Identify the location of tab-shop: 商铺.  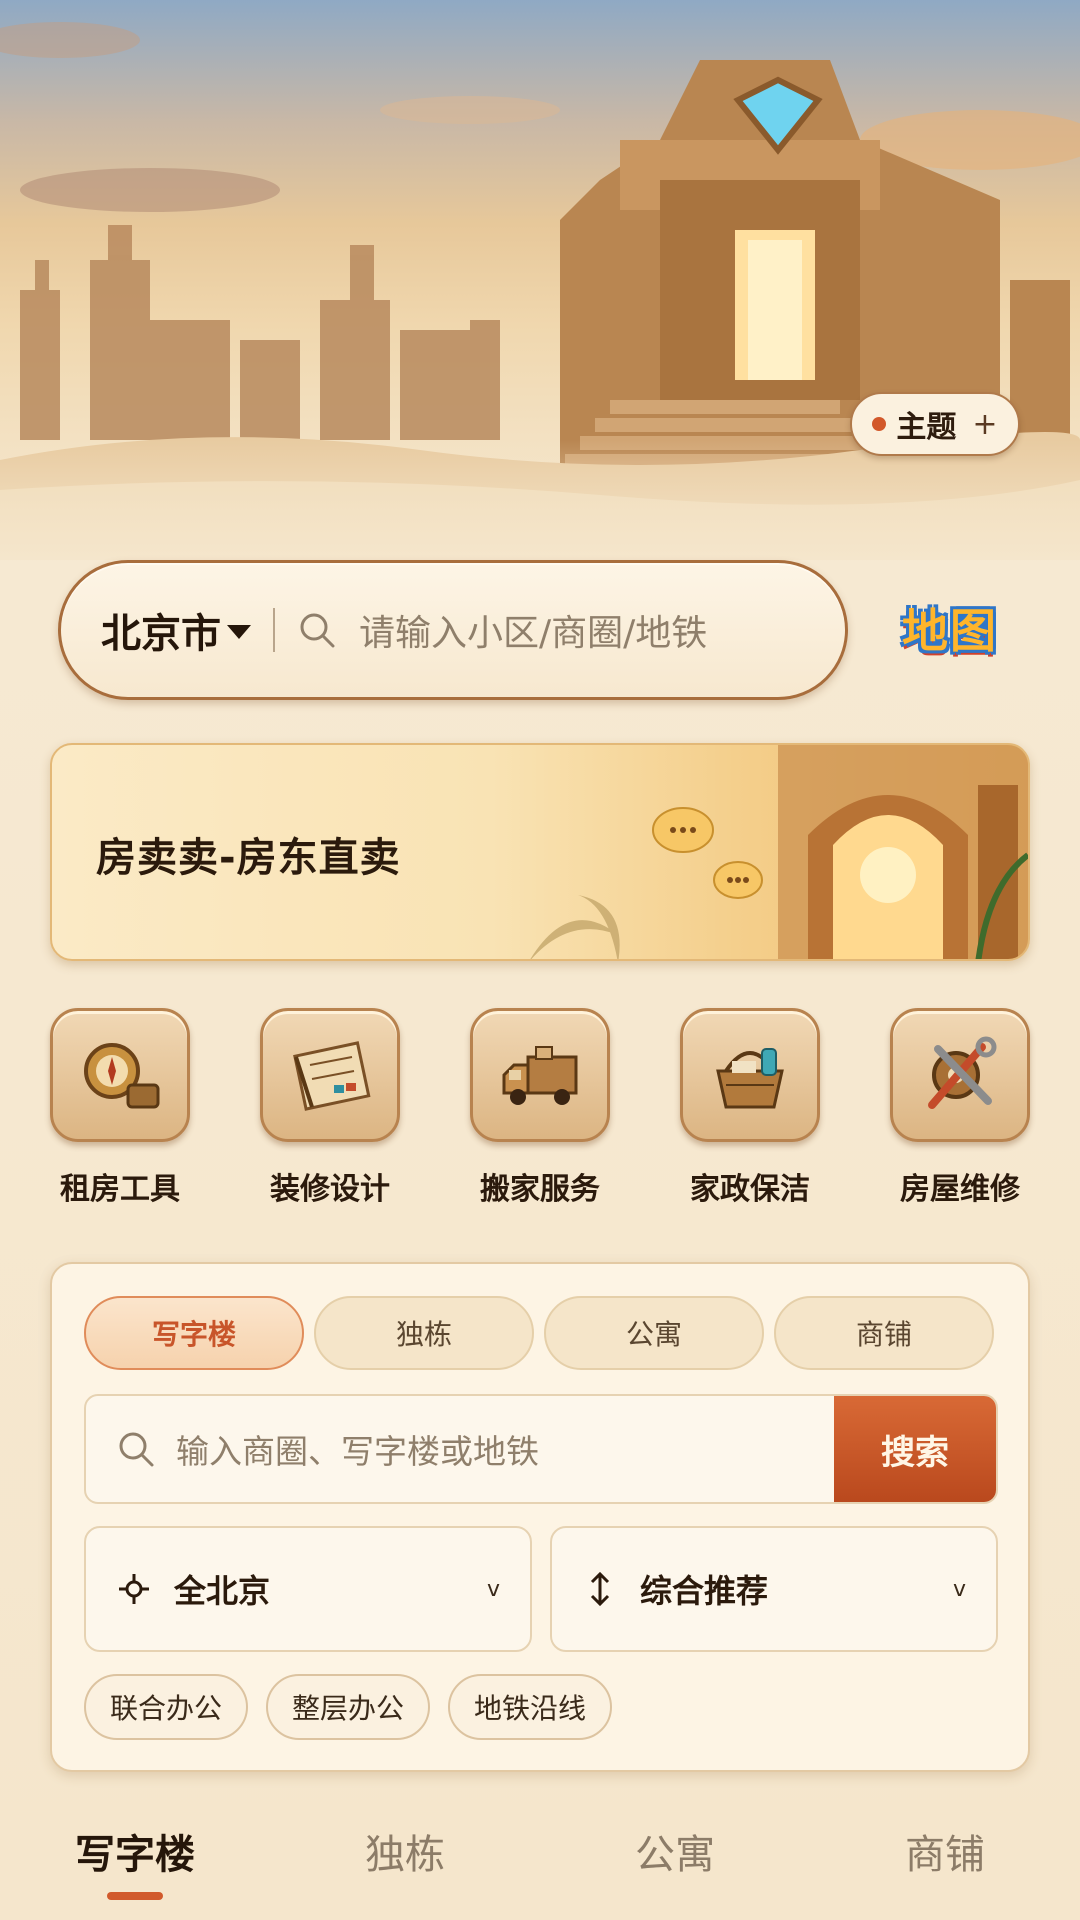
(945, 1864).